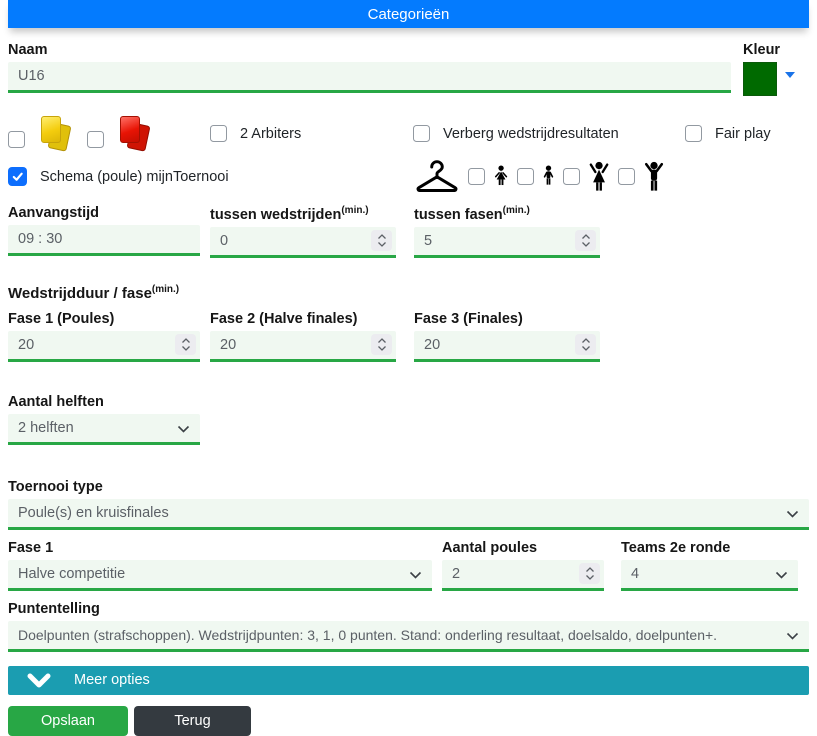  Describe the element at coordinates (40, 239) in the screenshot. I see `start-time-value: 09 : 30` at that location.